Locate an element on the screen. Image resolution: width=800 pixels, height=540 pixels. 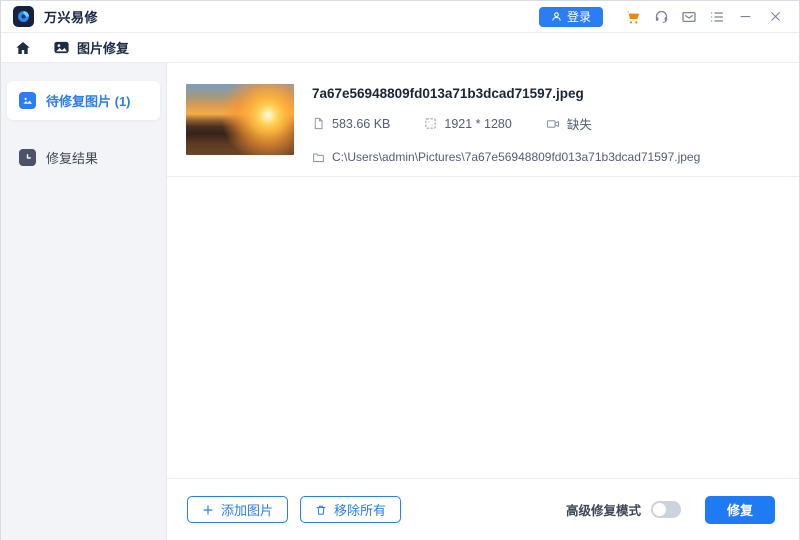
support-headset-icon is located at coordinates (661, 17).